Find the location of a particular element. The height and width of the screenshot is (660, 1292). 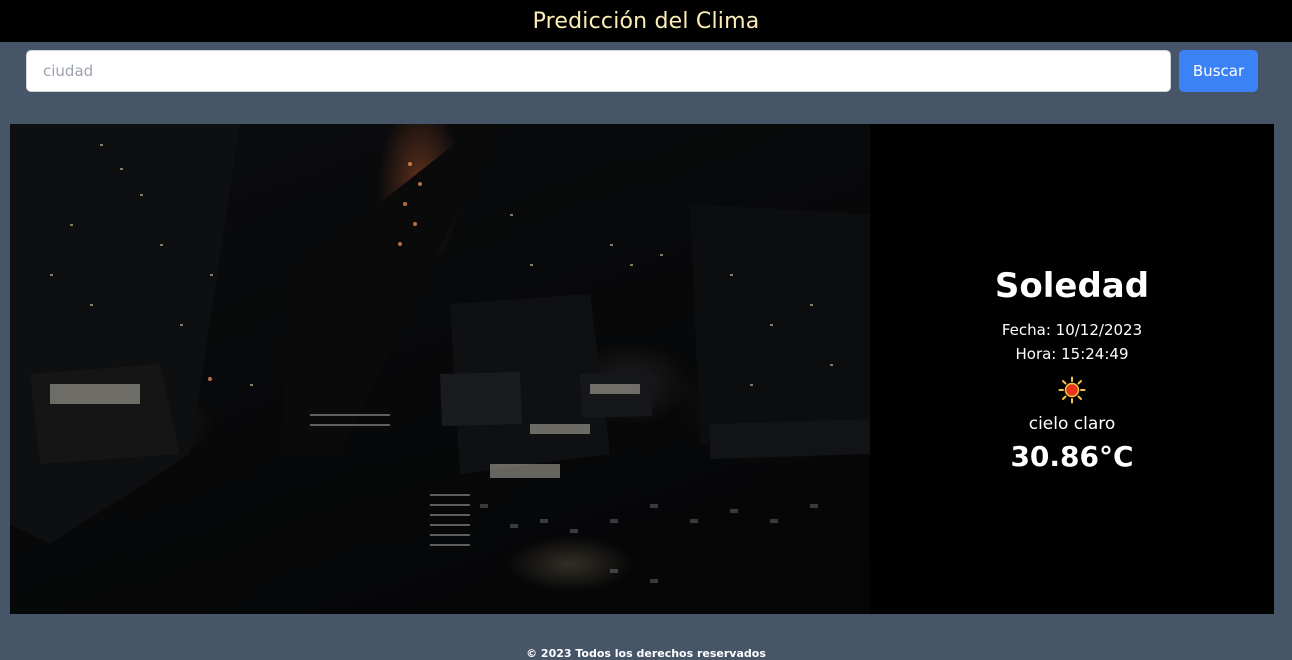

search-bar: Buscar is located at coordinates (642, 71).